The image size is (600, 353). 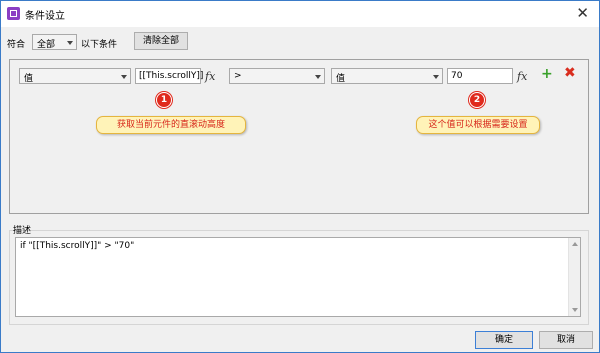 I want to click on cancel-button: 取消, so click(x=566, y=340).